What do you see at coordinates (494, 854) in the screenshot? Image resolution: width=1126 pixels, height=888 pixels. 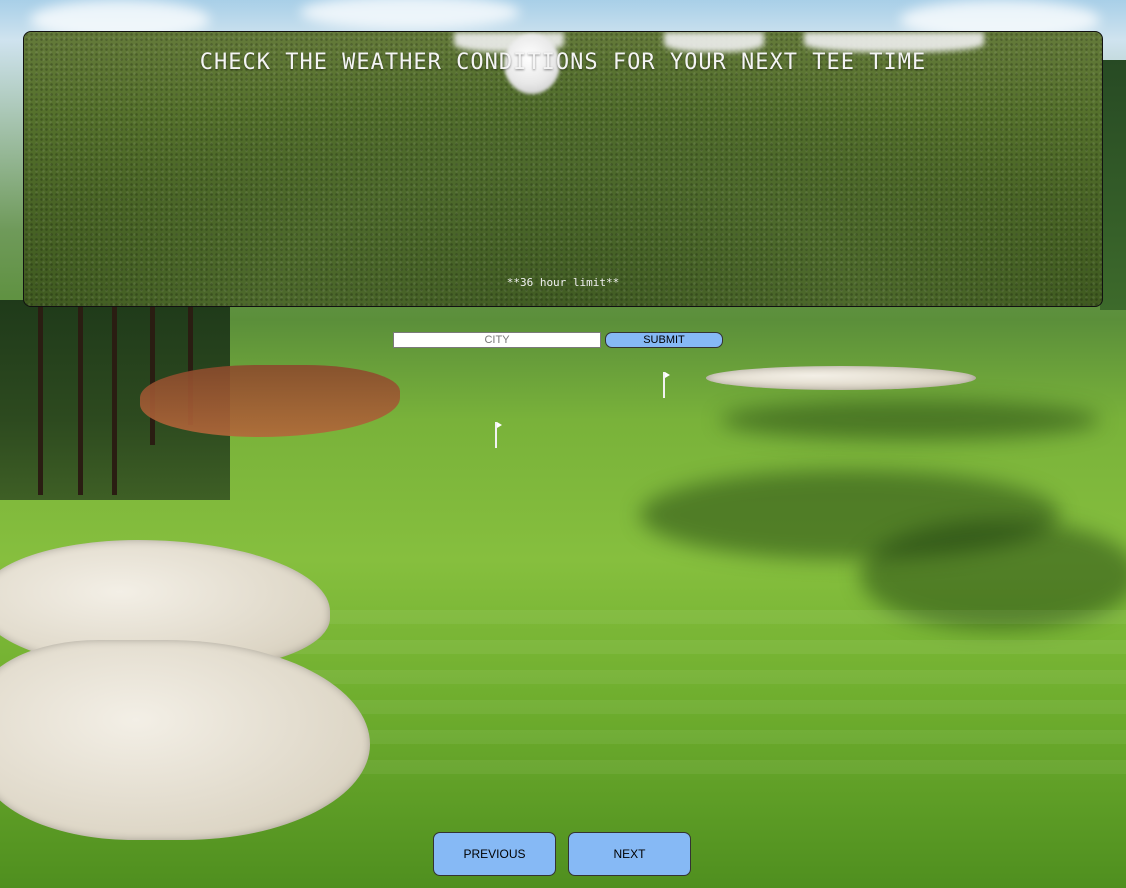 I see `previous-button: PREVIOUS` at bounding box center [494, 854].